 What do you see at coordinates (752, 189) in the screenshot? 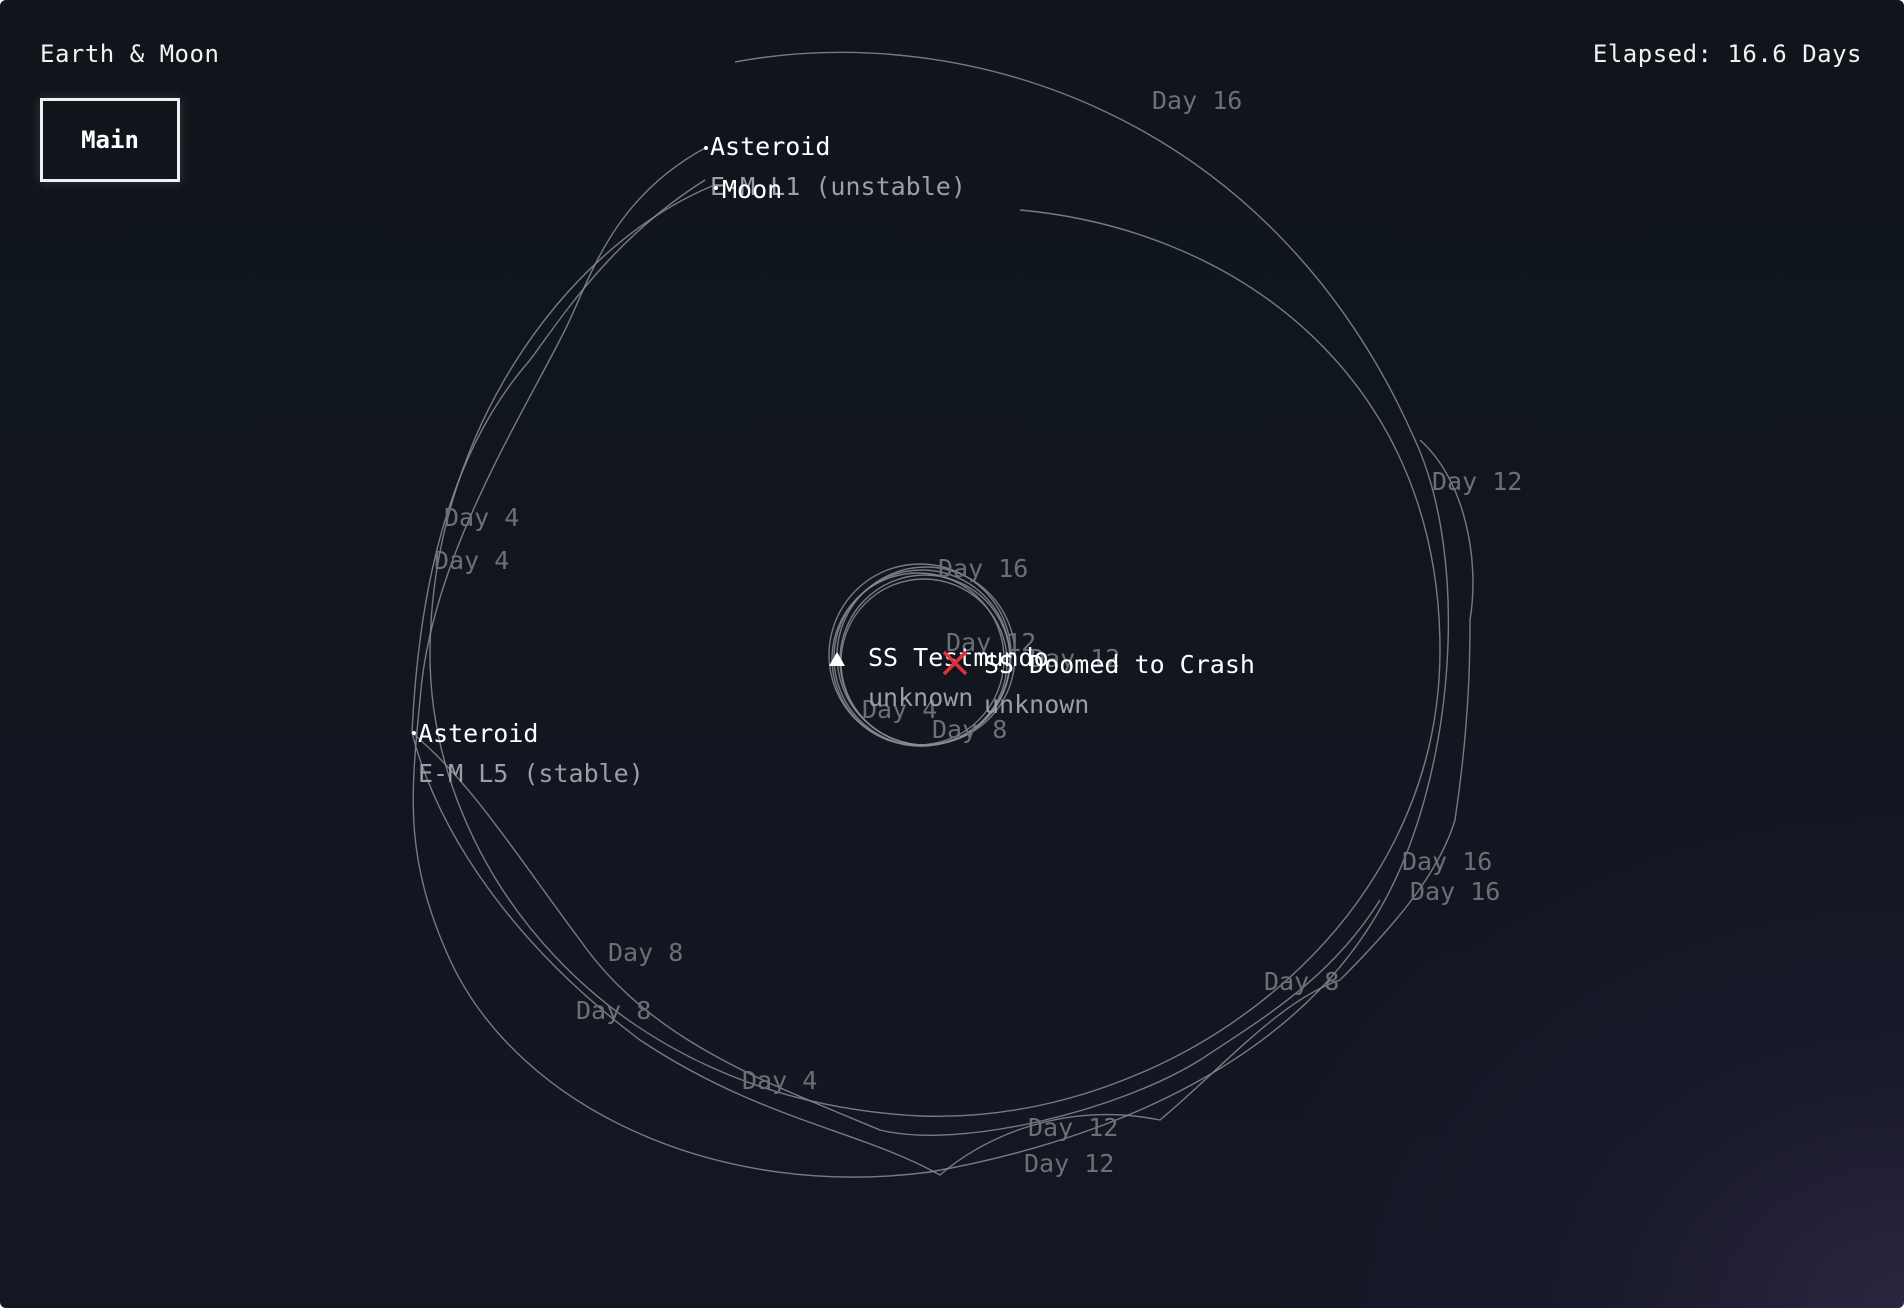
I see `moon-name: Moon` at bounding box center [752, 189].